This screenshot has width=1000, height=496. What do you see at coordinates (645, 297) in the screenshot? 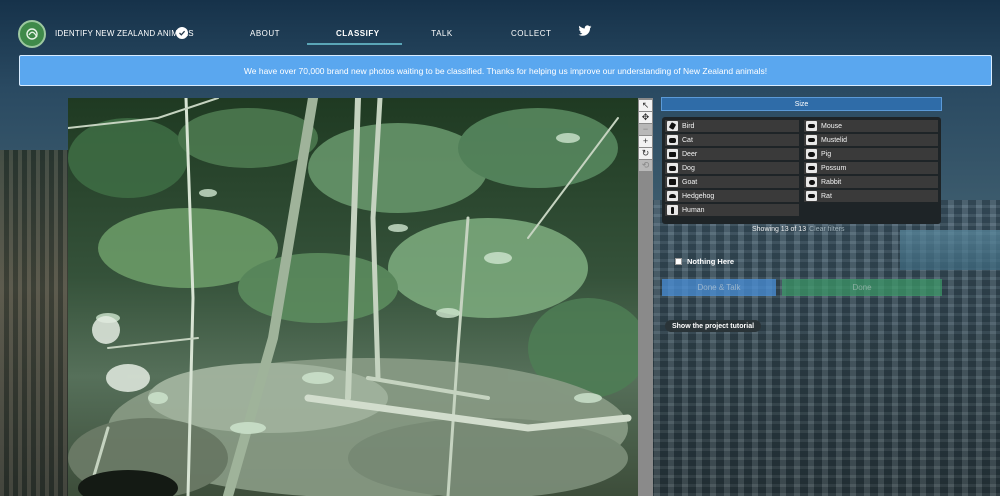
I see `viewer-toolbar: ↖ ✥ − + ↻ ⟲` at bounding box center [645, 297].